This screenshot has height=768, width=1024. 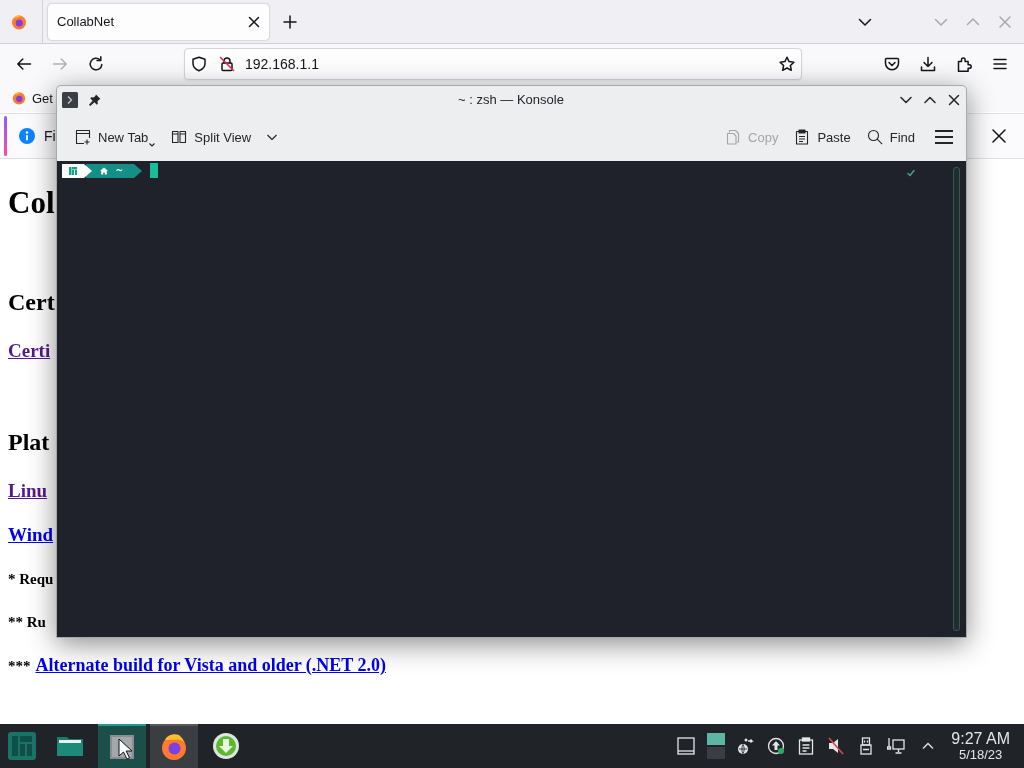 I want to click on terminal-app-icon, so click(x=70, y=99).